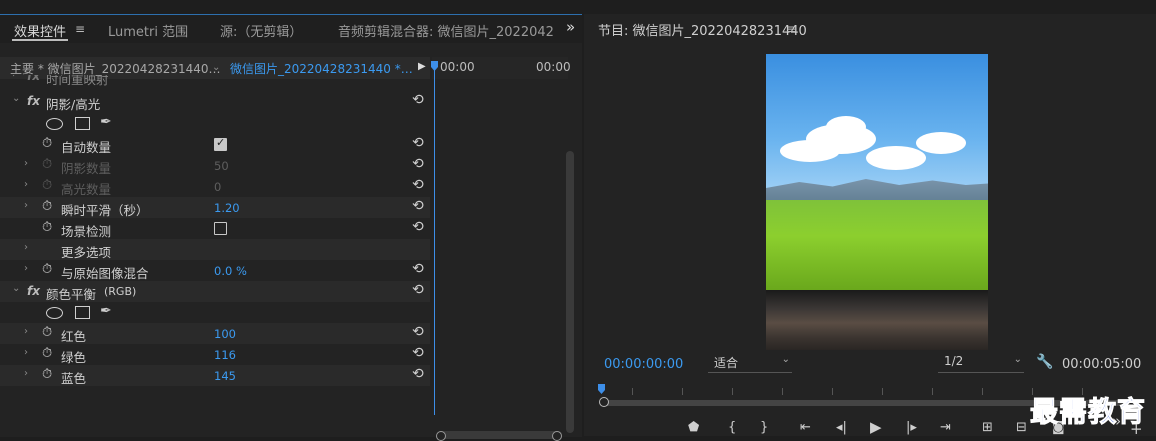  I want to click on param-row-more-options: › 更多选项, so click(215, 249).